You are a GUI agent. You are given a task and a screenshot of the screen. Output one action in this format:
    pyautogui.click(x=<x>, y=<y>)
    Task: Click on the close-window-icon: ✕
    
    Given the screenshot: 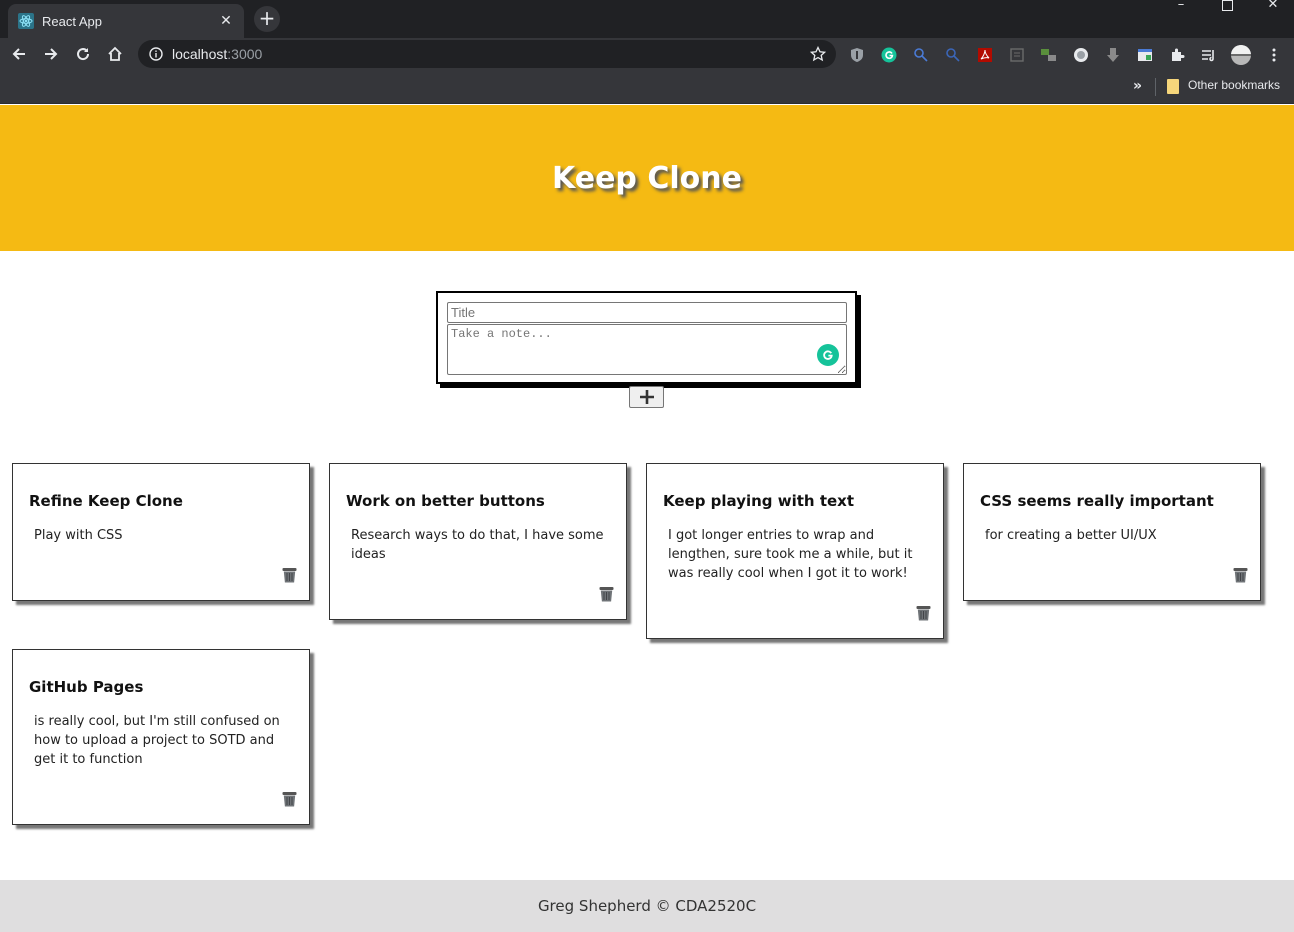 What is the action you would take?
    pyautogui.click(x=1273, y=7)
    